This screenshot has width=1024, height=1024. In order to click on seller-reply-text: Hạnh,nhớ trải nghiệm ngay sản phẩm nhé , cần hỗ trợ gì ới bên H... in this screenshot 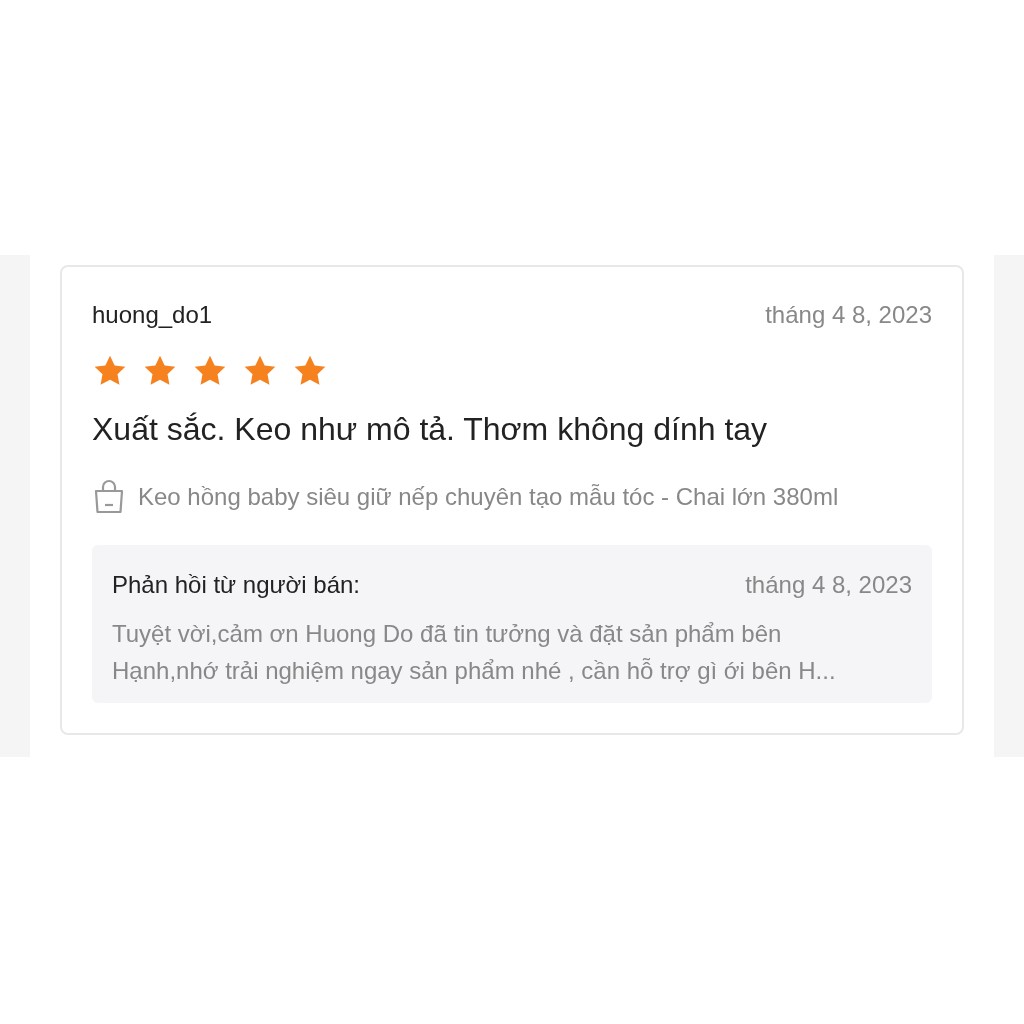, I will do `click(474, 670)`.